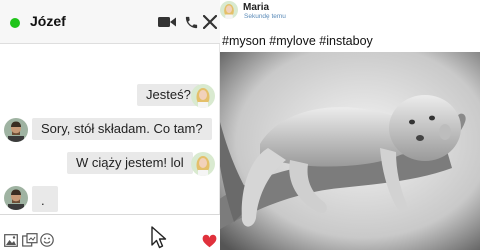 The width and height of the screenshot is (480, 250). I want to click on message-bubble-incoming: ., so click(45, 199).